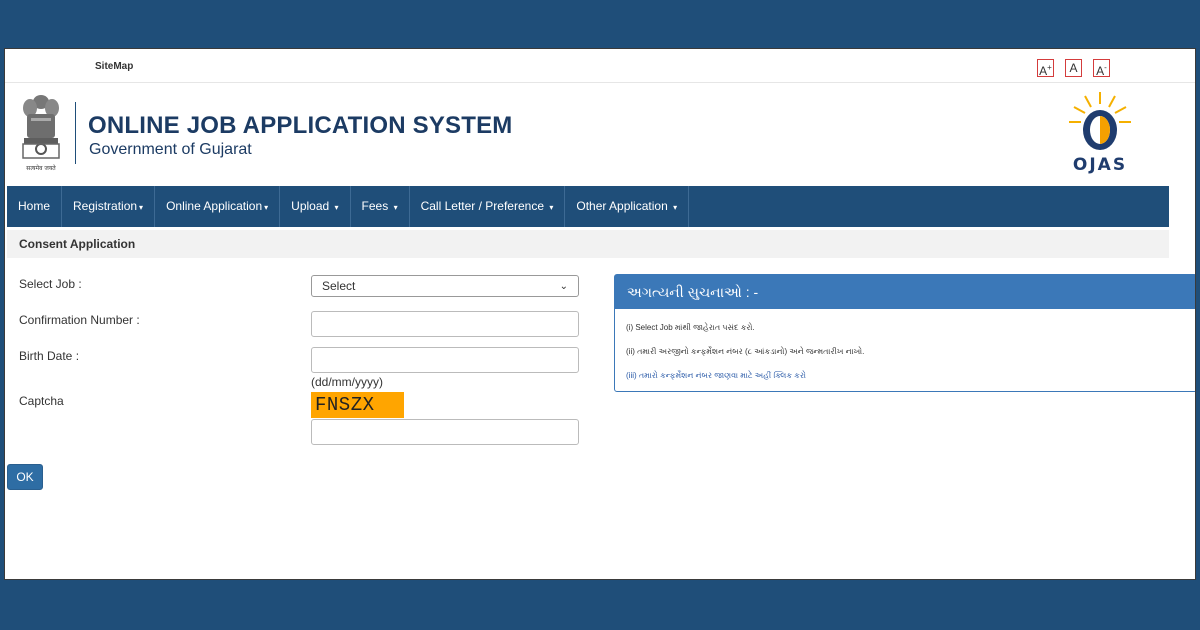 The height and width of the screenshot is (630, 1200). What do you see at coordinates (588, 244) in the screenshot?
I see `section-heading-bar: Consent Application` at bounding box center [588, 244].